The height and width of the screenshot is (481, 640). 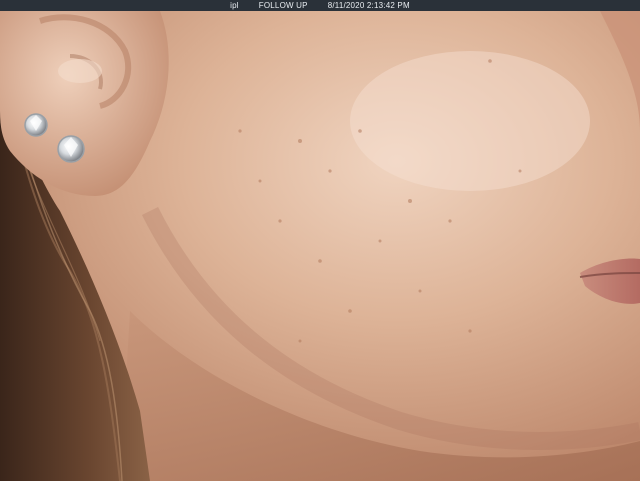 I want to click on visit-type-label: FOLLOW UP, so click(x=283, y=5).